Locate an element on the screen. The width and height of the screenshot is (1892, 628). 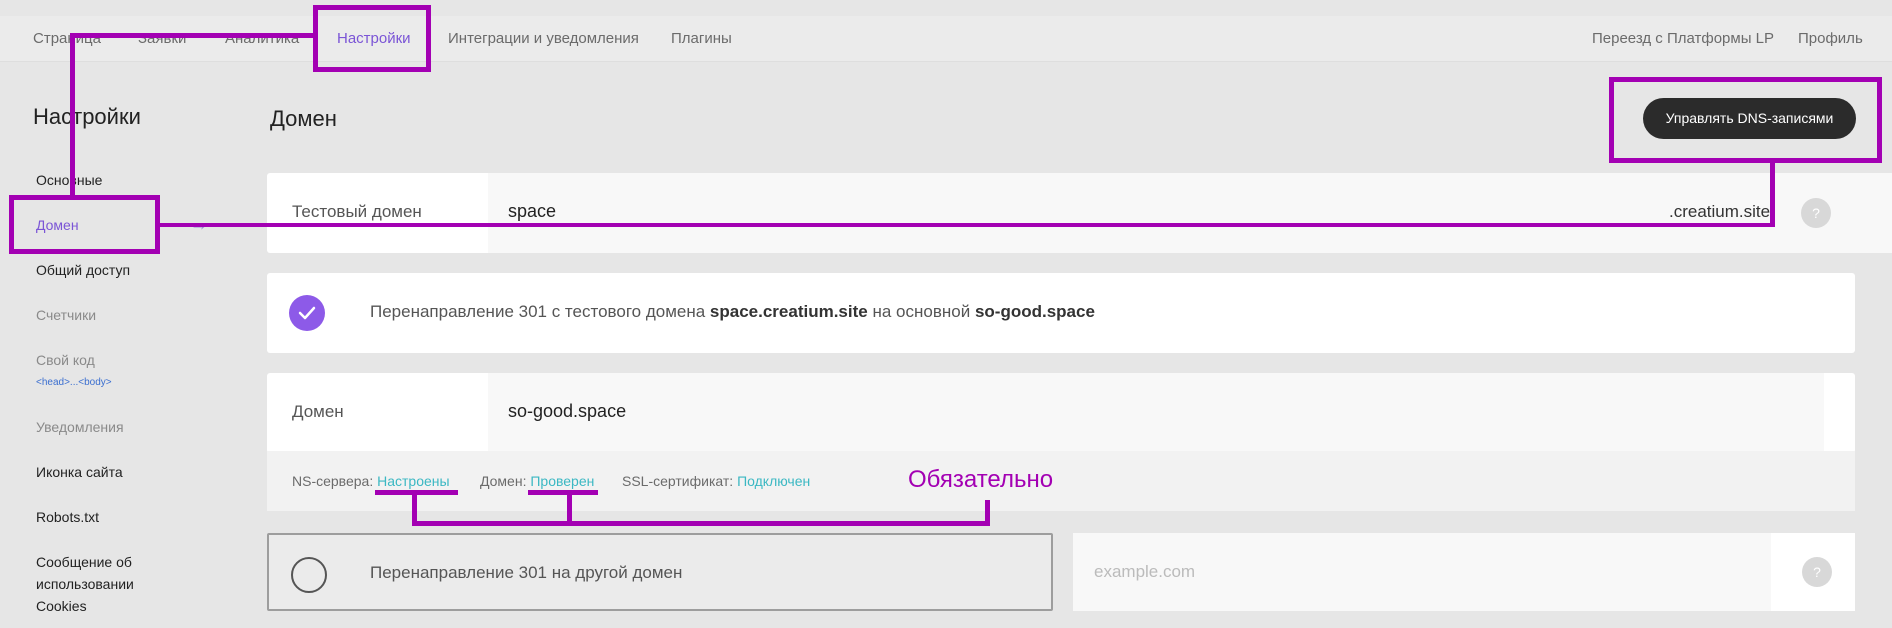
sidebar-item-cookies-line2: использовании is located at coordinates (85, 584).